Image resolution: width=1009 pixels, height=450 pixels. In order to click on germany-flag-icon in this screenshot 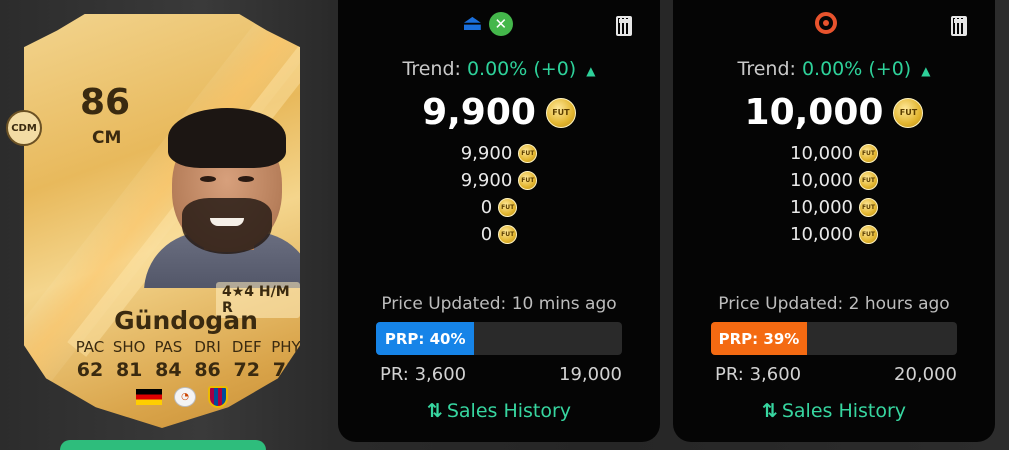, I will do `click(149, 397)`.